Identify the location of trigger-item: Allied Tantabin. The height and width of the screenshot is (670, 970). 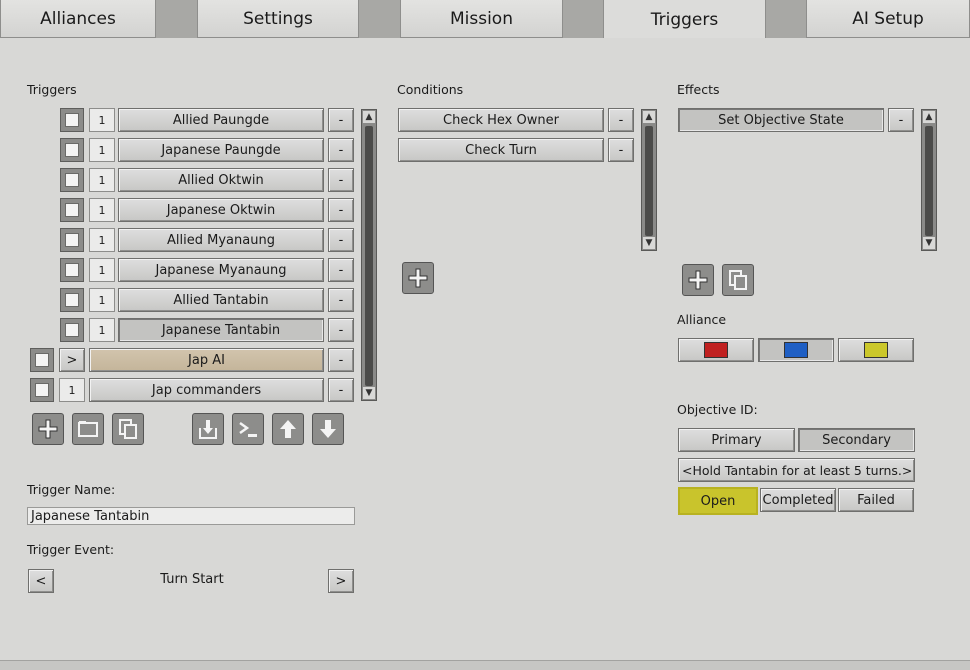
(221, 300).